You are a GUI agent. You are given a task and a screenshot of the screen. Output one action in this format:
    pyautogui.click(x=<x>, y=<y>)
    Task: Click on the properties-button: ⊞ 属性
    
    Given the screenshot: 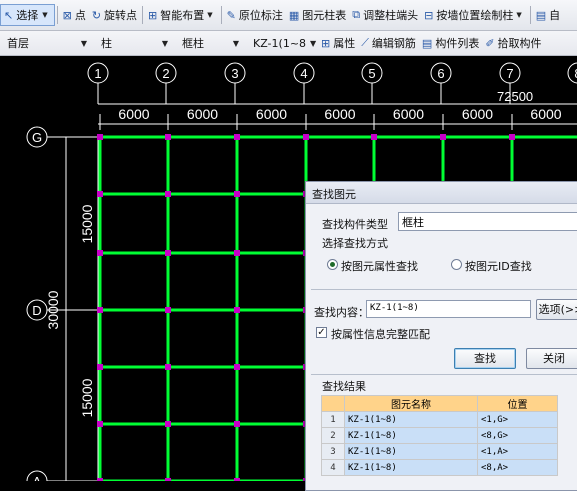 What is the action you would take?
    pyautogui.click(x=338, y=43)
    